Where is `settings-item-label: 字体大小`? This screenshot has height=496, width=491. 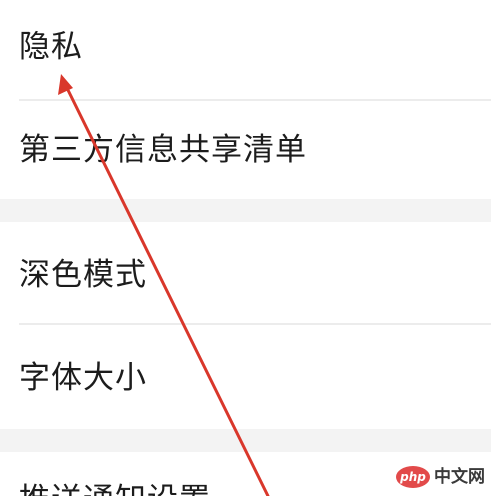 settings-item-label: 字体大小 is located at coordinates (83, 378).